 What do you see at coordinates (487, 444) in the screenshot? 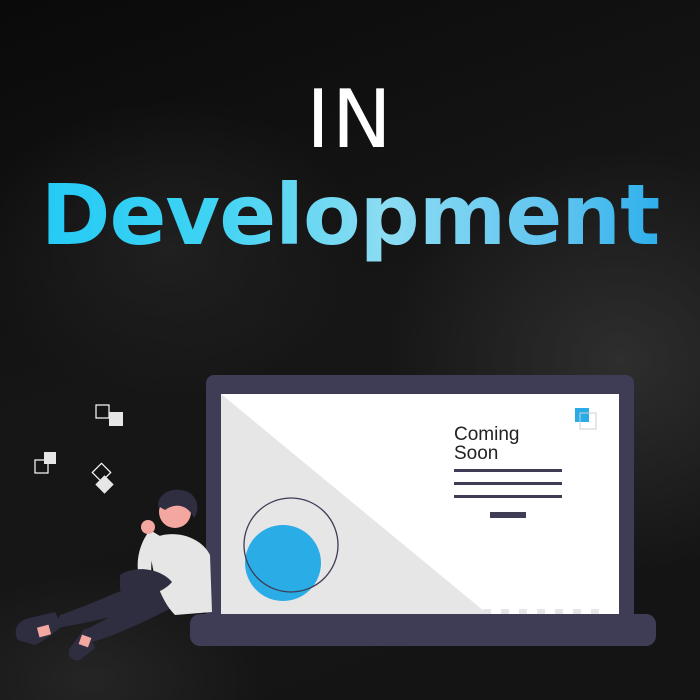
I see `coming-soon-text: Coming Soon` at bounding box center [487, 444].